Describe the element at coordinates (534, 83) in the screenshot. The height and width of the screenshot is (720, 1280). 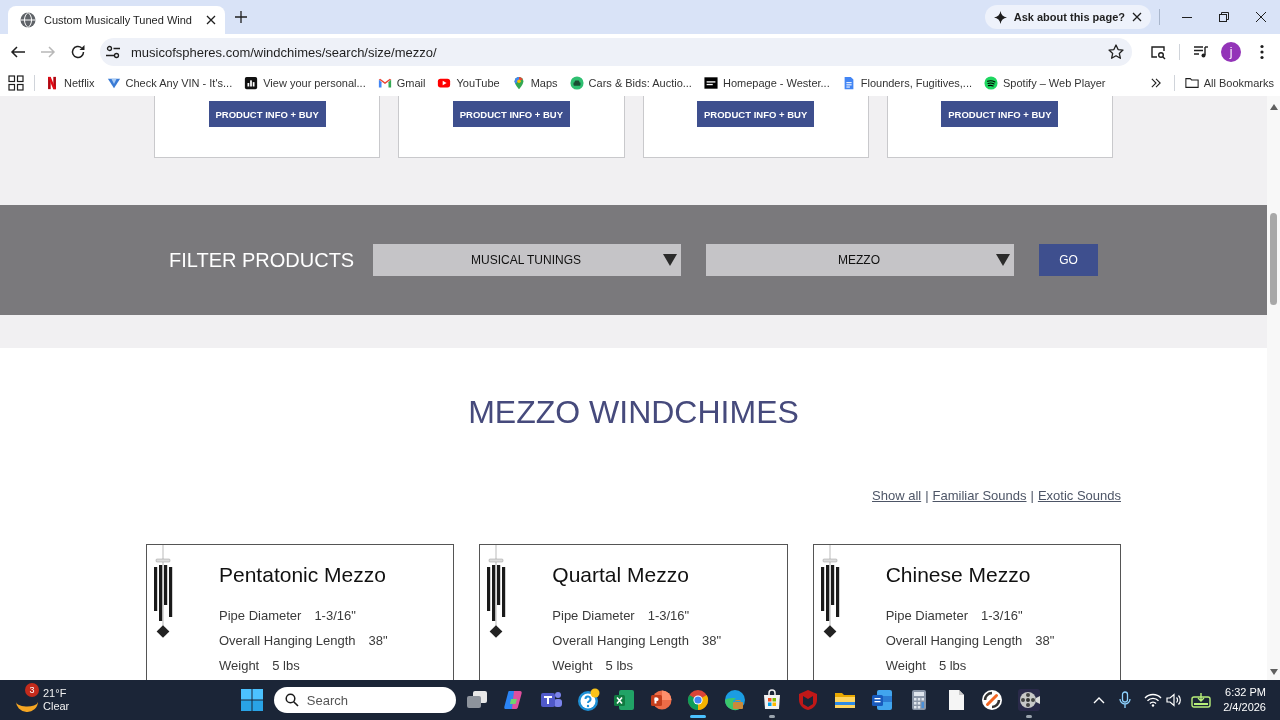
I see `bookmark-link: Maps` at that location.